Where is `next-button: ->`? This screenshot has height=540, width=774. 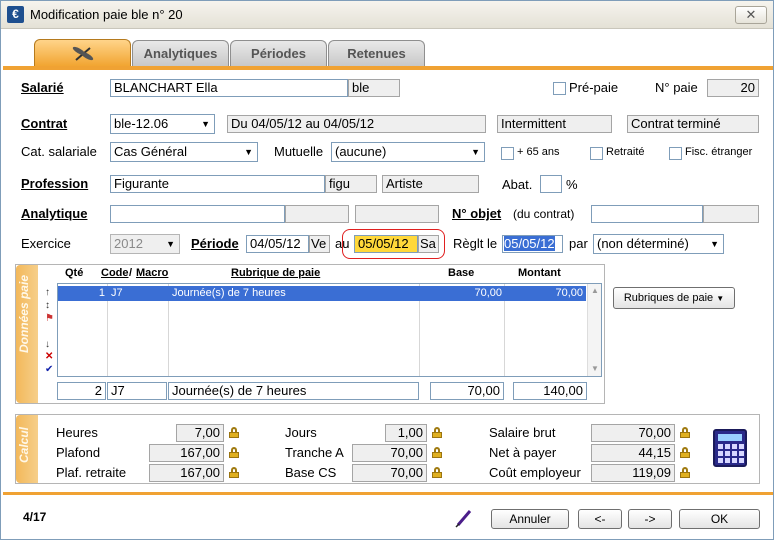 next-button: -> is located at coordinates (650, 519).